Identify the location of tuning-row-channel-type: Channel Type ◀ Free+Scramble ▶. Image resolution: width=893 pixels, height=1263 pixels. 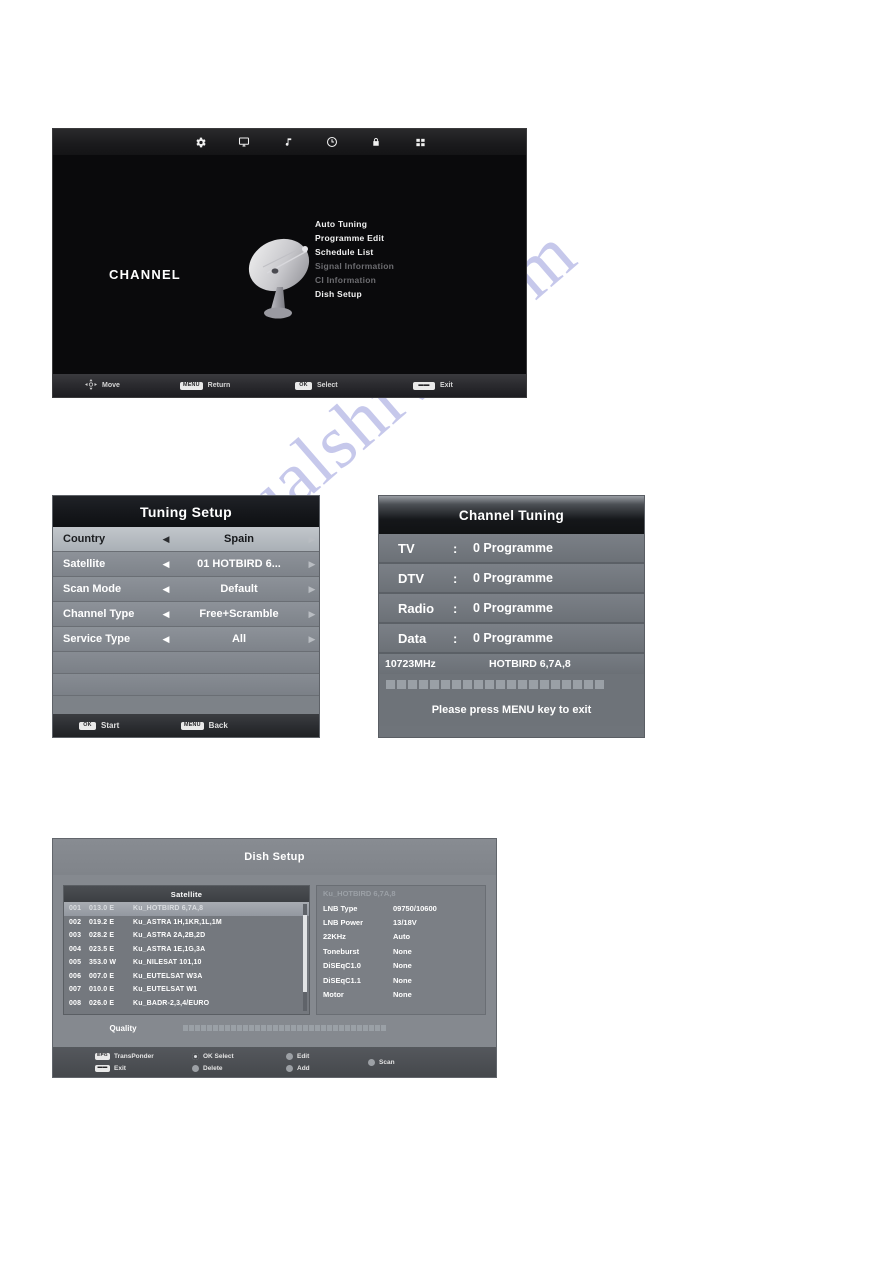
(186, 614).